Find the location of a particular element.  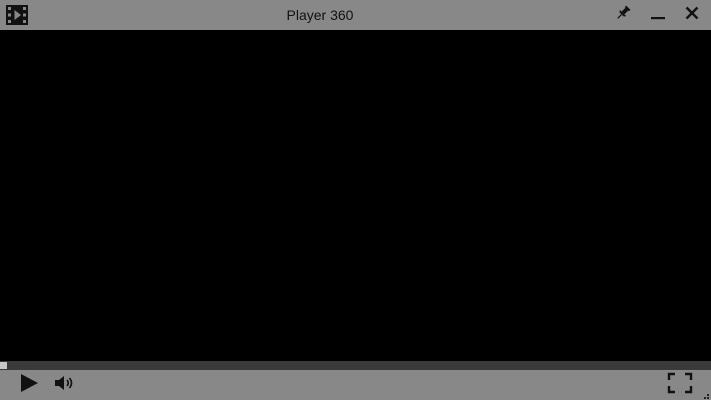

control-bar is located at coordinates (355, 385).